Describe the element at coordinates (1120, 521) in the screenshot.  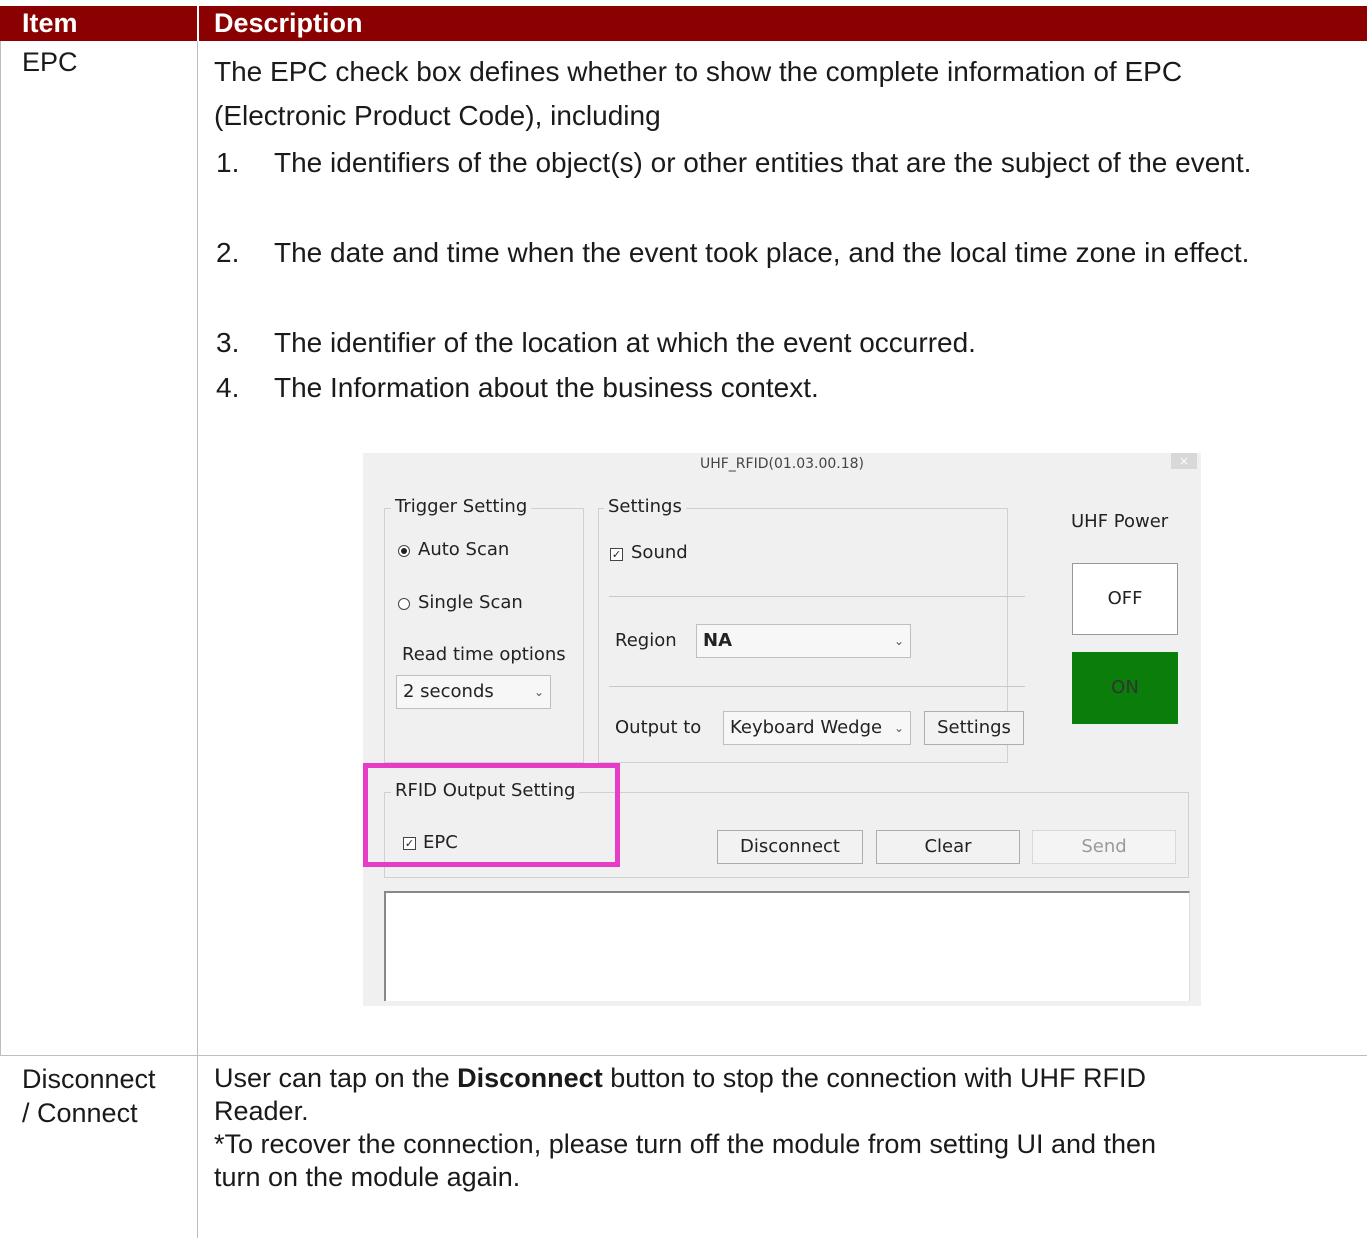
I see `uhf-power-label: UHF Power` at that location.